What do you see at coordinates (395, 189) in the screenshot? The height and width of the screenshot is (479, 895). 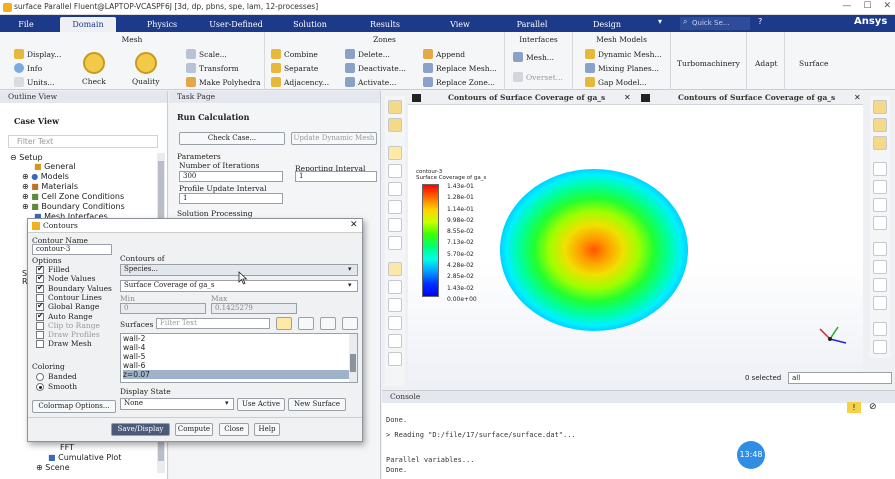 I see `pan-icon` at bounding box center [395, 189].